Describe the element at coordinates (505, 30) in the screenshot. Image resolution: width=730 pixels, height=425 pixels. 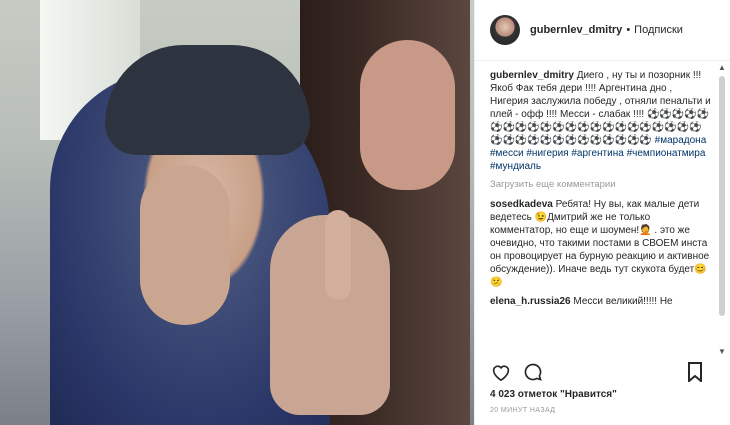
I see `avatar` at that location.